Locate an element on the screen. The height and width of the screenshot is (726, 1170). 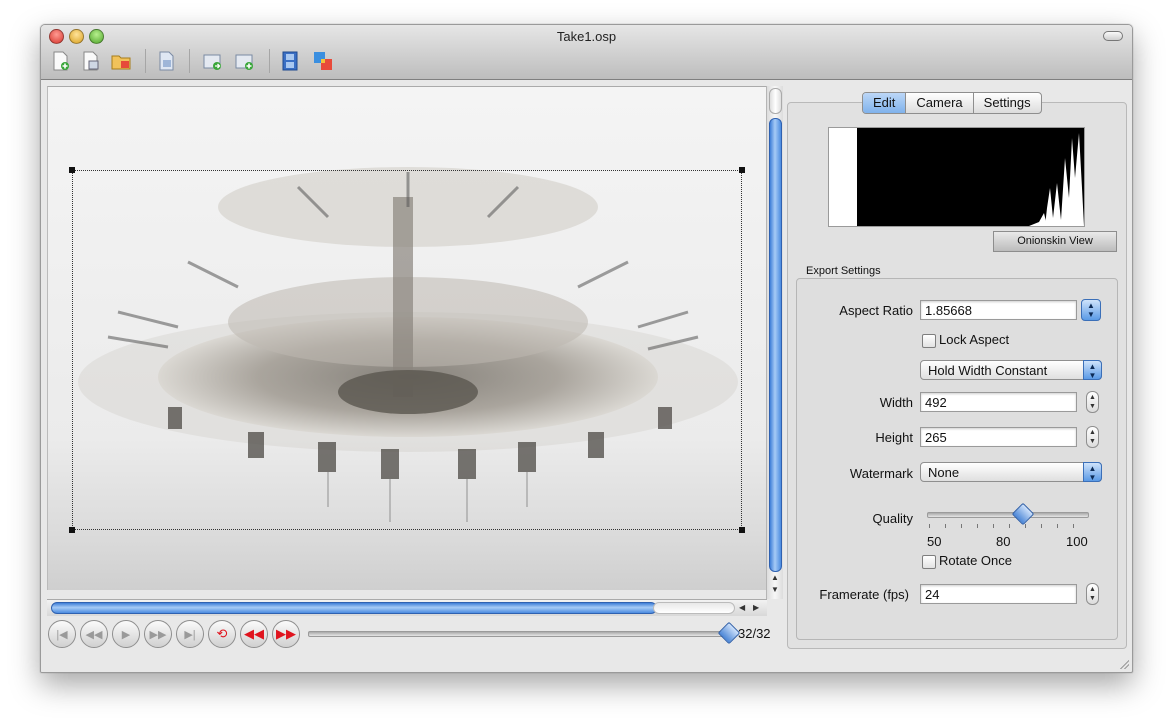
crop-handle-top-right is located at coordinates (742, 170).